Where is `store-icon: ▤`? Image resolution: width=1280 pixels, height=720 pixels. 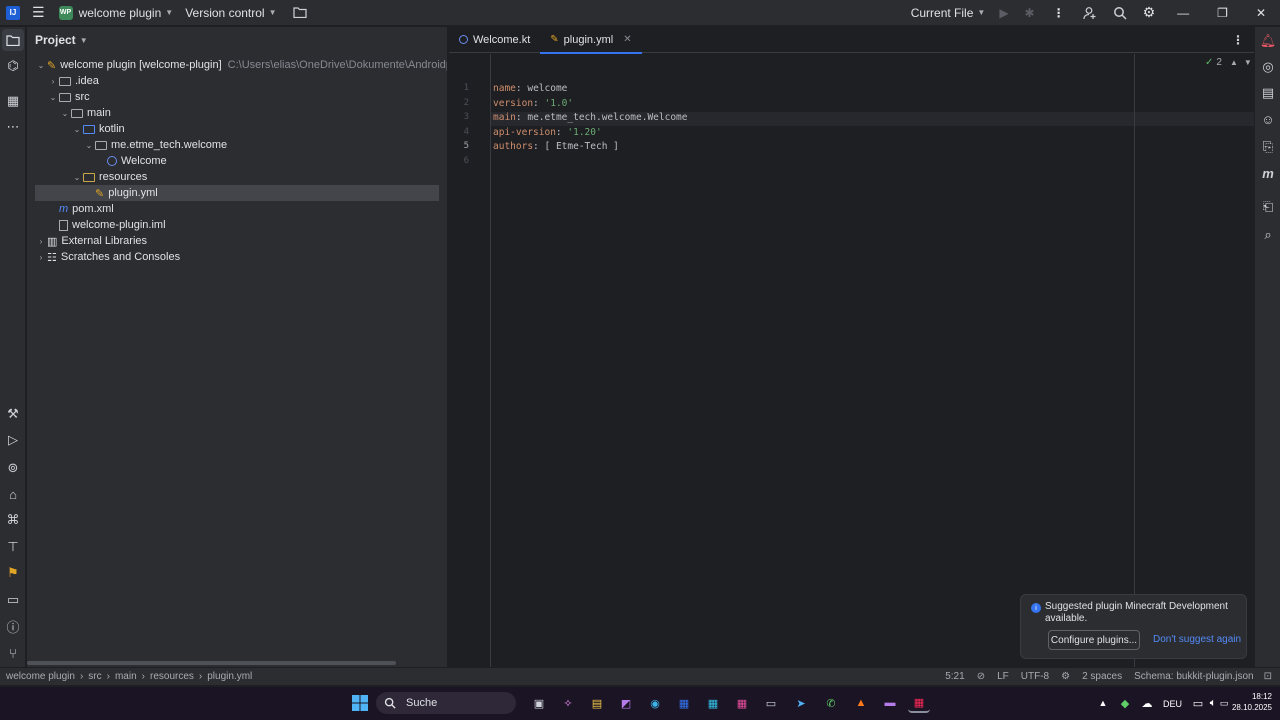 store-icon: ▤ is located at coordinates (597, 703).